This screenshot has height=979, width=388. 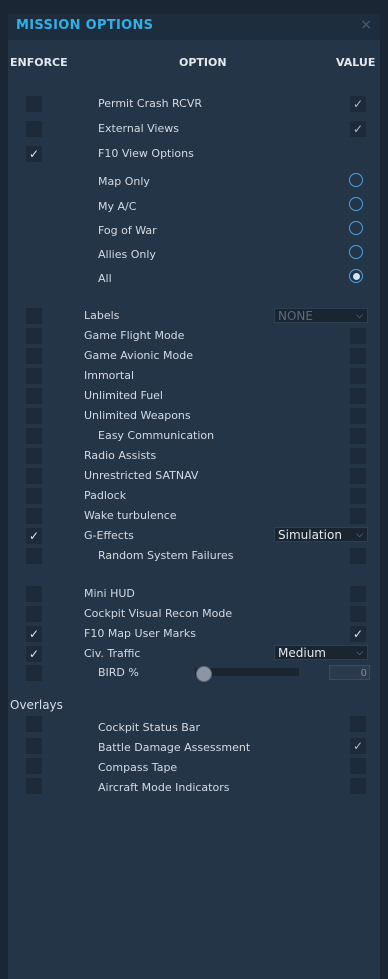 What do you see at coordinates (358, 496) in the screenshot?
I see `value-checkbox-padlock` at bounding box center [358, 496].